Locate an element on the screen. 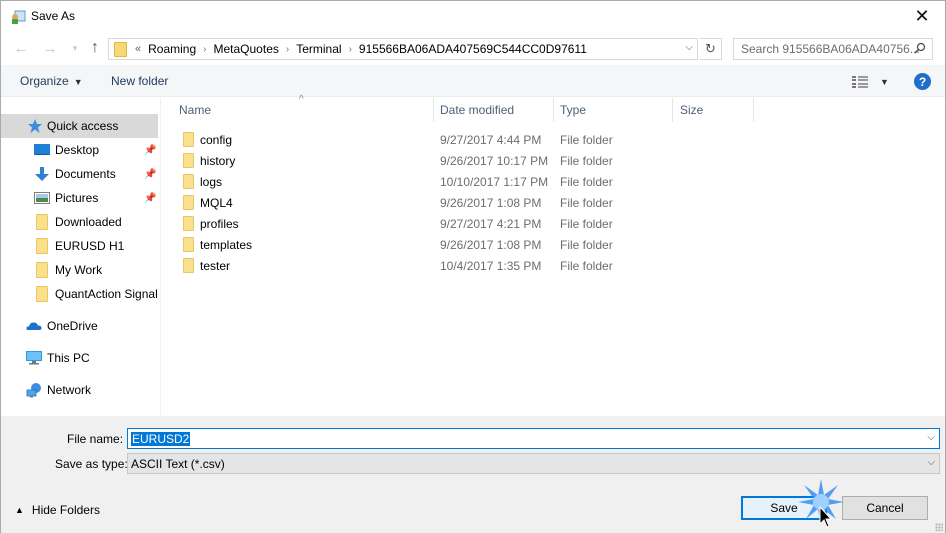 Image resolution: width=946 pixels, height=533 pixels. sidebar-item-documents: Documents 📌 is located at coordinates (79, 174).